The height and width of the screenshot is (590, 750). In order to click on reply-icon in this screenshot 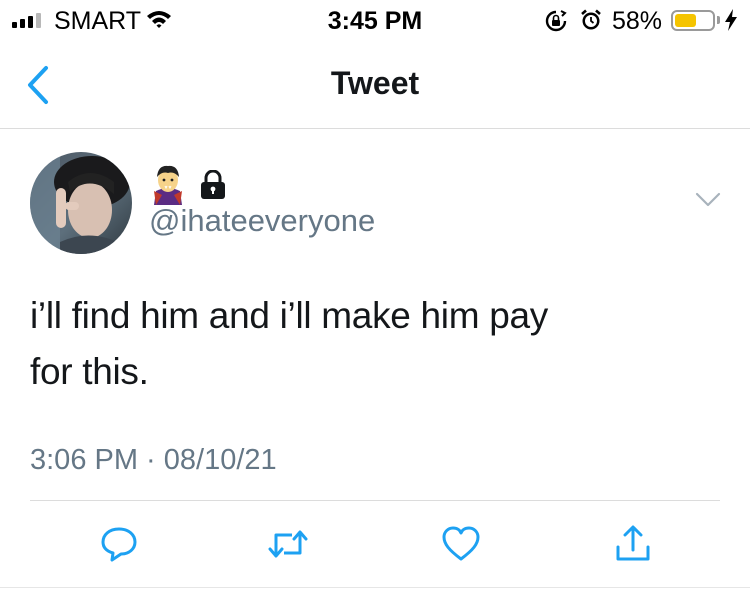, I will do `click(119, 544)`.